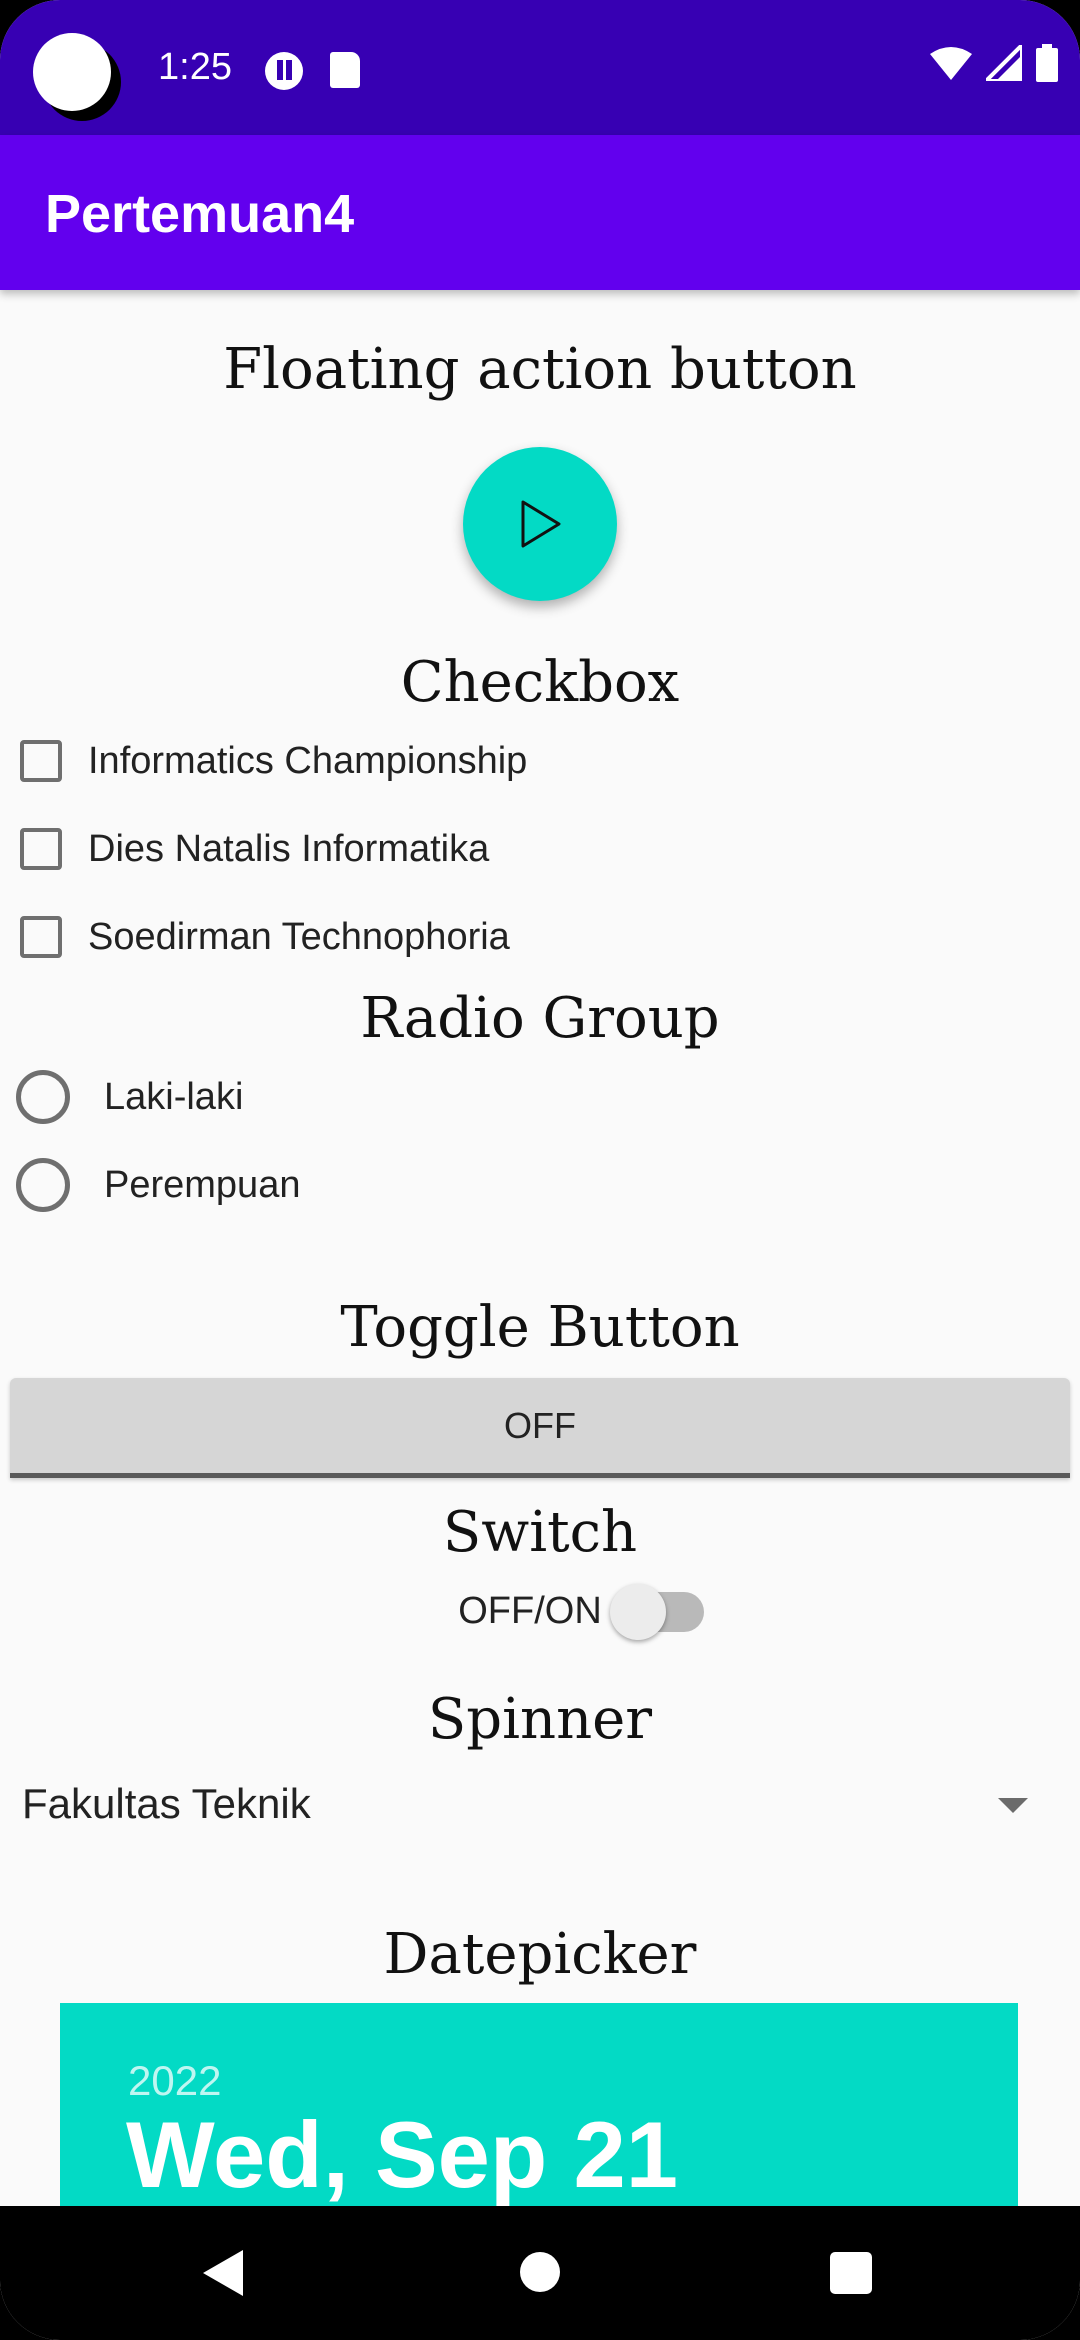 The height and width of the screenshot is (2340, 1080). What do you see at coordinates (284, 71) in the screenshot?
I see `data-saver-icon` at bounding box center [284, 71].